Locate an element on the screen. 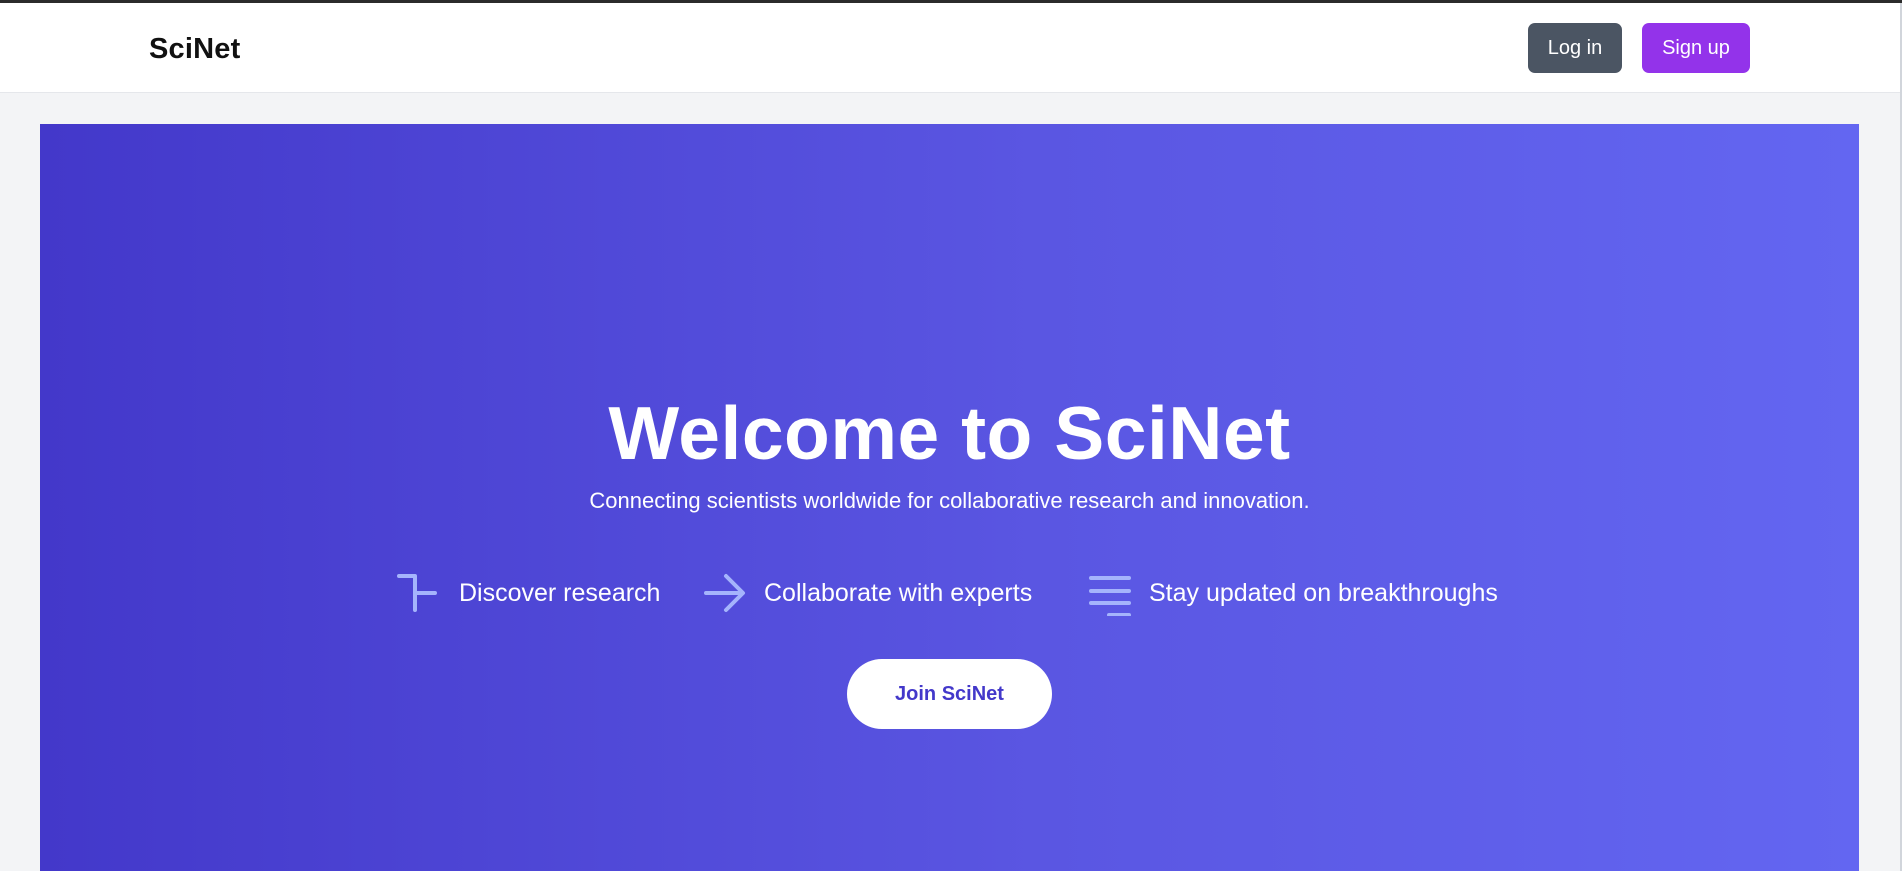 Image resolution: width=1902 pixels, height=871 pixels. hero-title: Welcome to SciNet is located at coordinates (949, 433).